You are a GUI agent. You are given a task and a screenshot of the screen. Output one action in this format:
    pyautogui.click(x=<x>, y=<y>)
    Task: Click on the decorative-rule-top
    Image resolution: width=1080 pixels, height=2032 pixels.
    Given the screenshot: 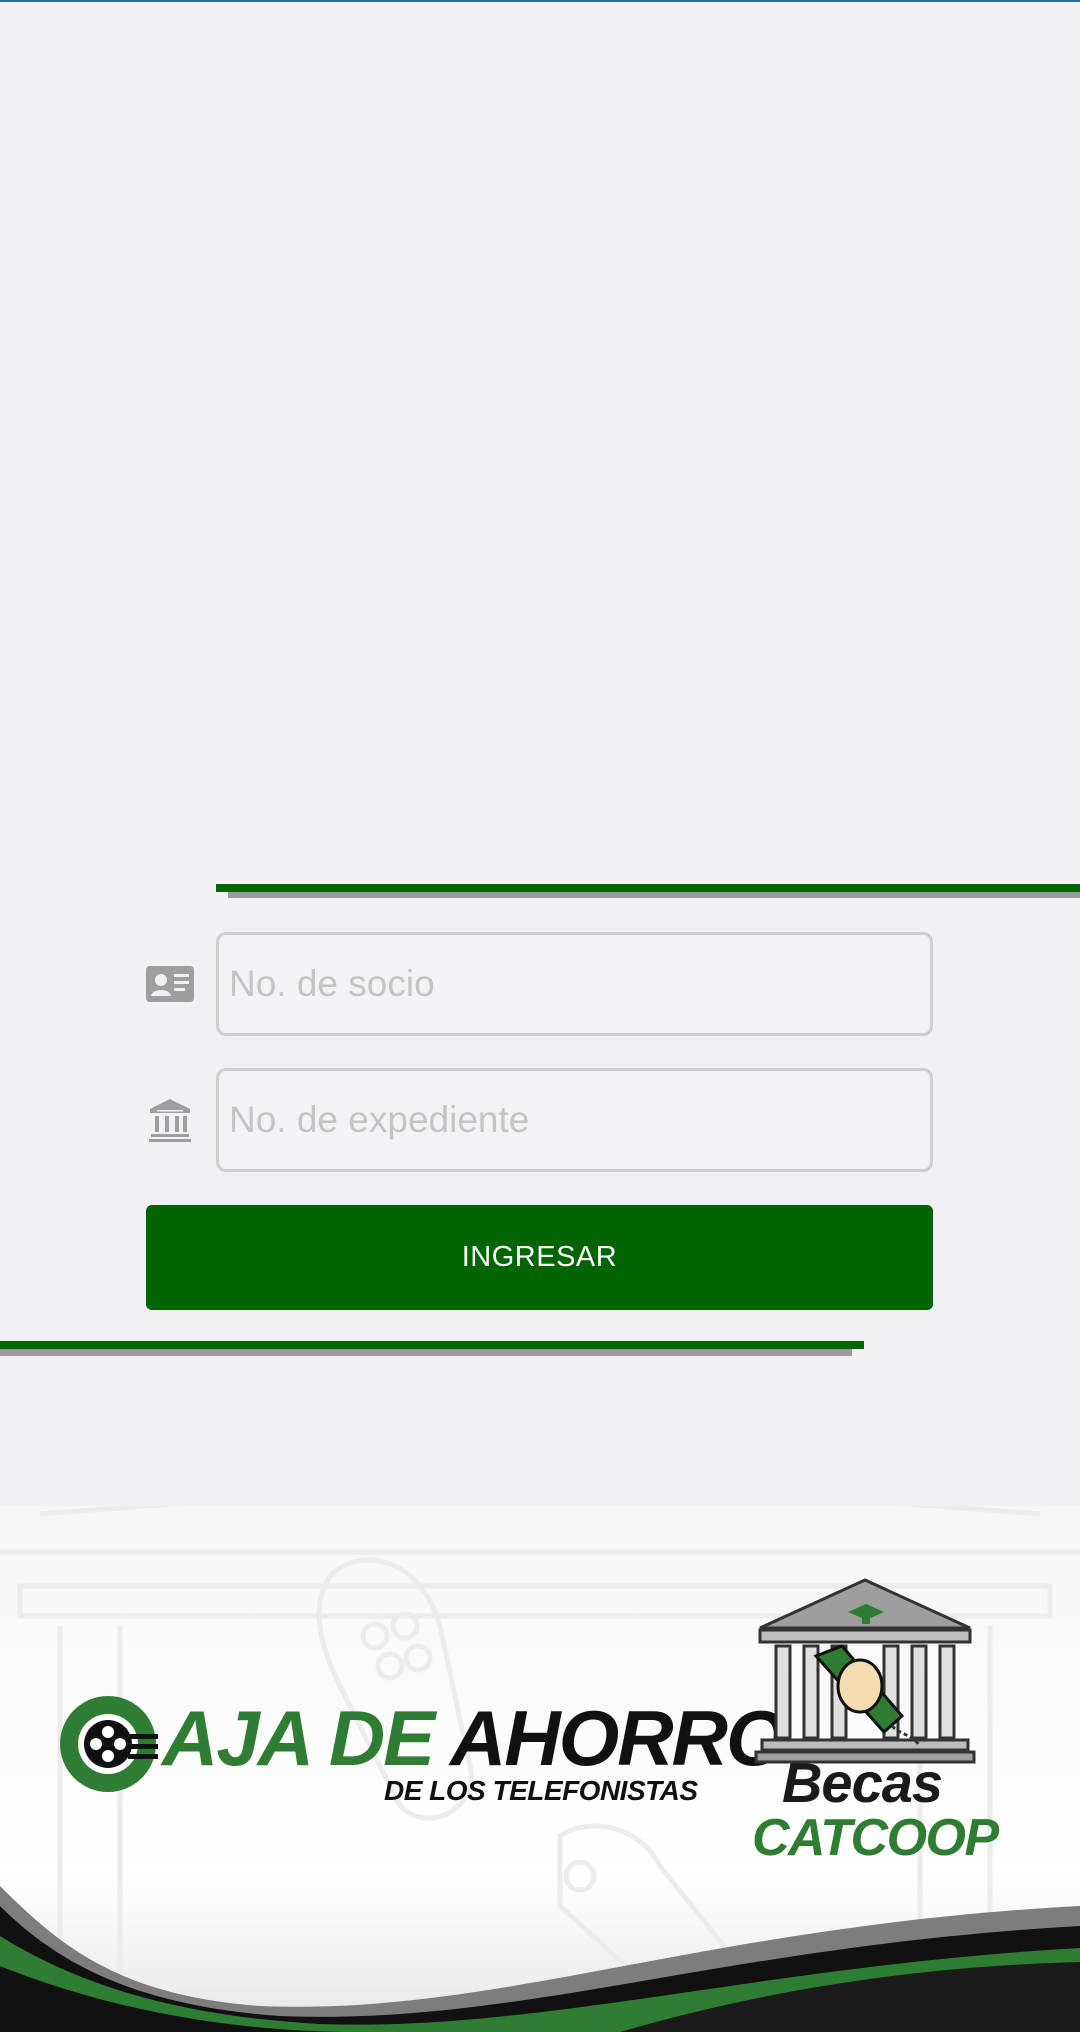 What is the action you would take?
    pyautogui.click(x=648, y=888)
    